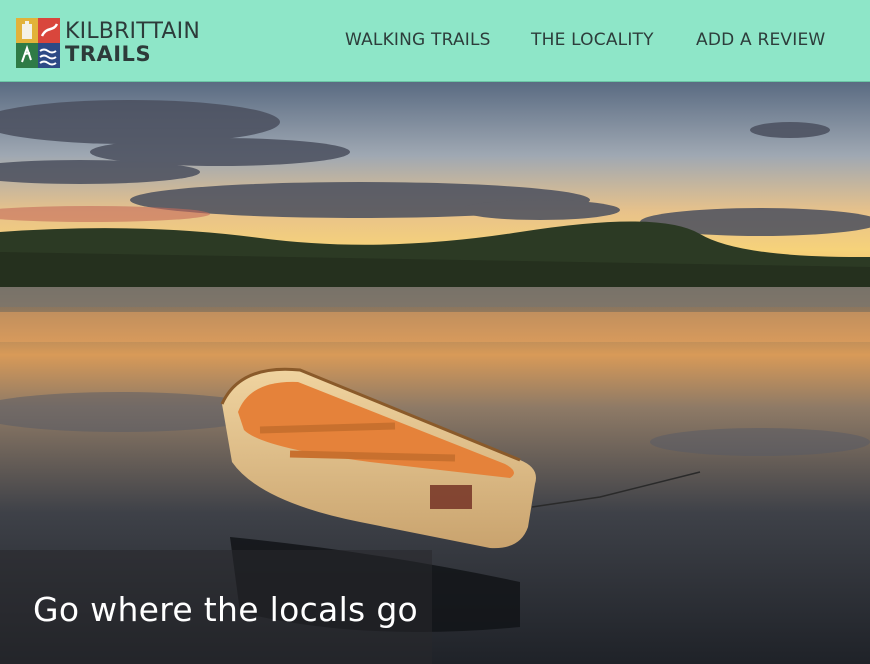 This screenshot has width=870, height=664. I want to click on crest-icon, so click(38, 43).